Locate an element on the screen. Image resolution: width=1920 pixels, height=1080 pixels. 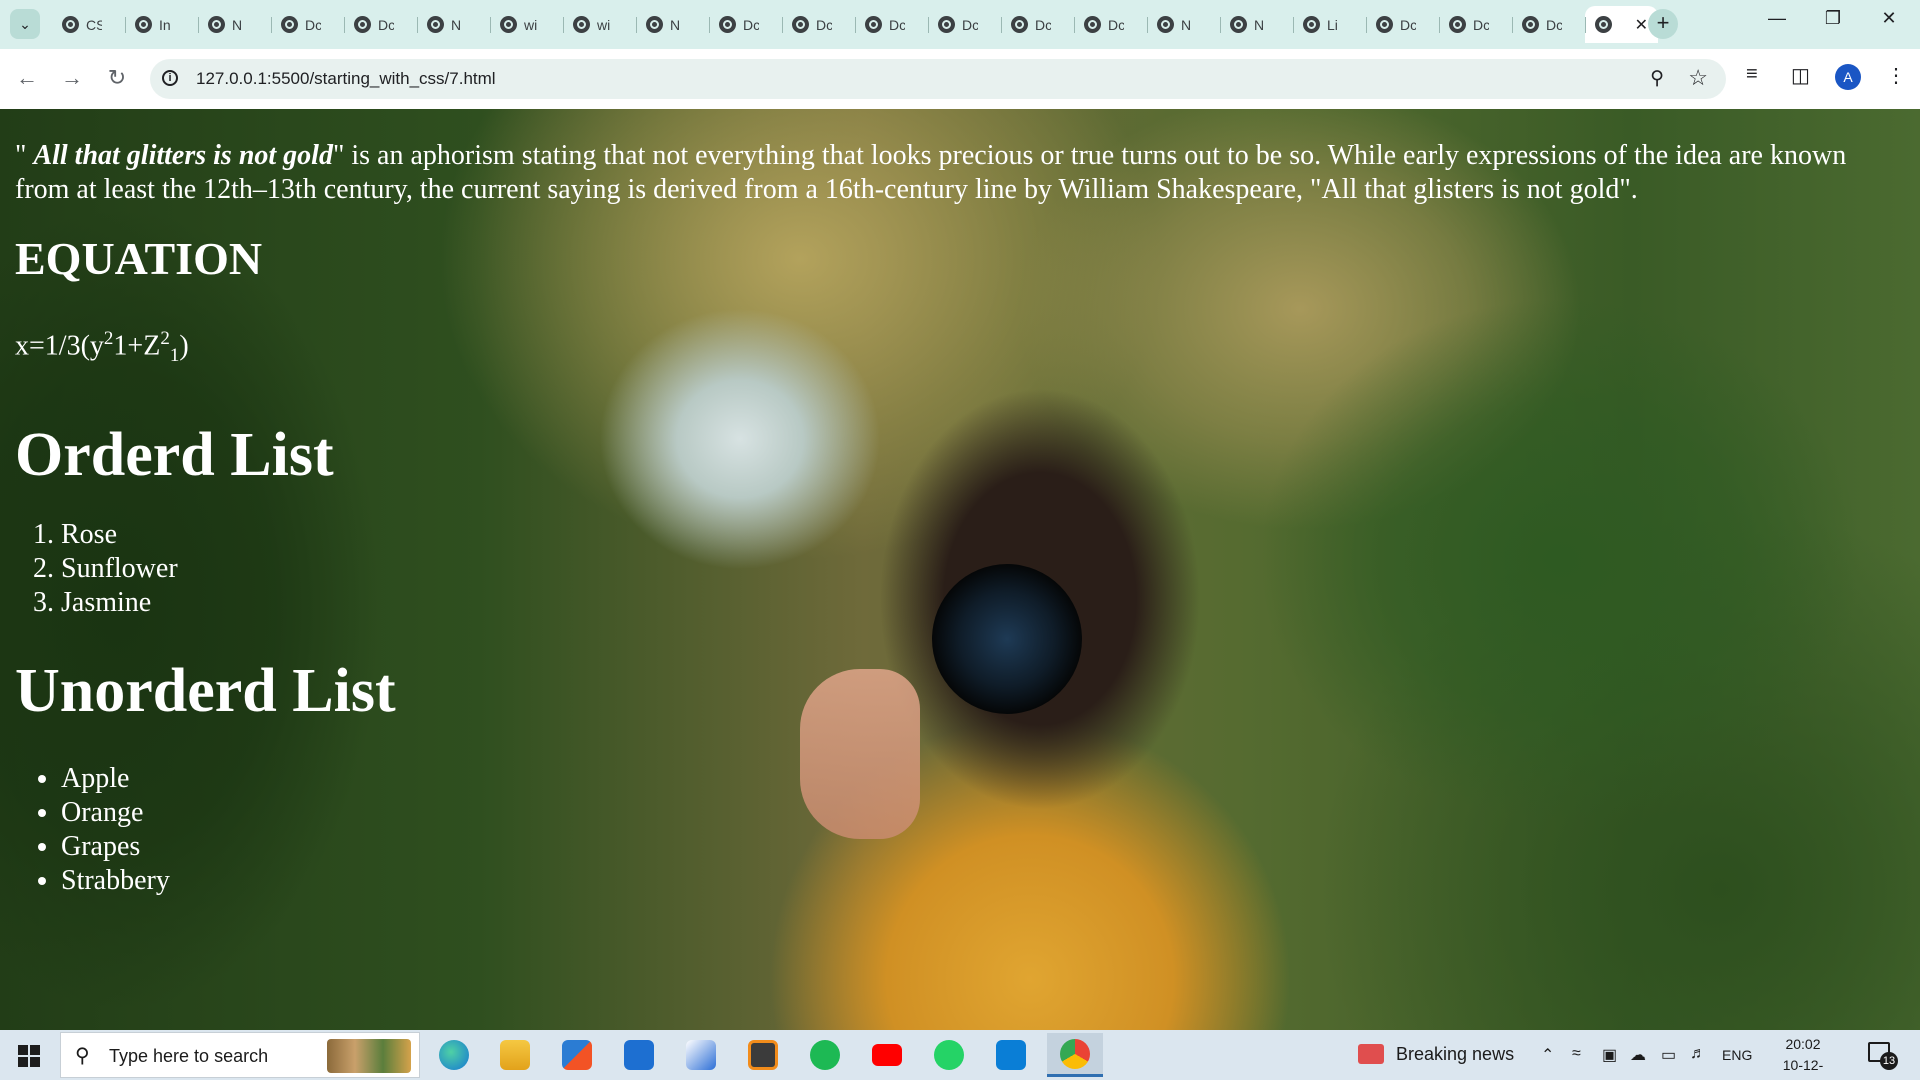
formula-lead: x=1/3(y is located at coordinates (59, 346).